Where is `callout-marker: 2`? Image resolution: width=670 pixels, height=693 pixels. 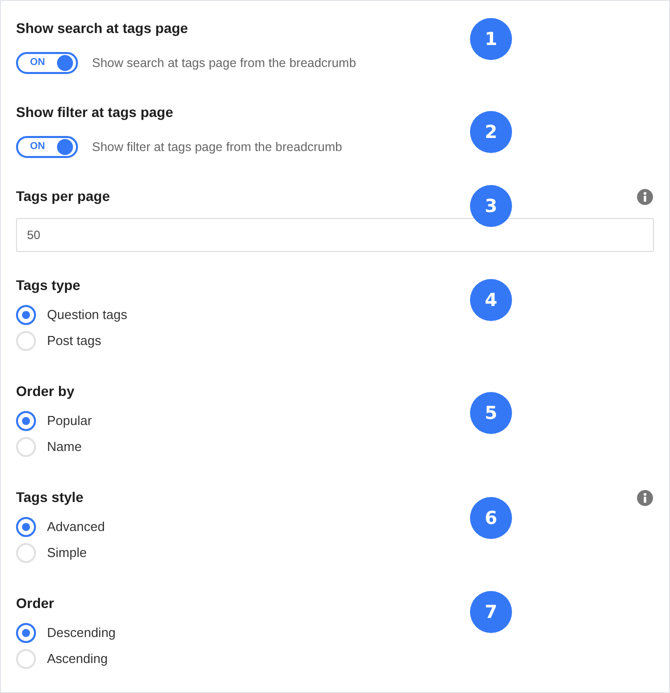
callout-marker: 2 is located at coordinates (491, 132).